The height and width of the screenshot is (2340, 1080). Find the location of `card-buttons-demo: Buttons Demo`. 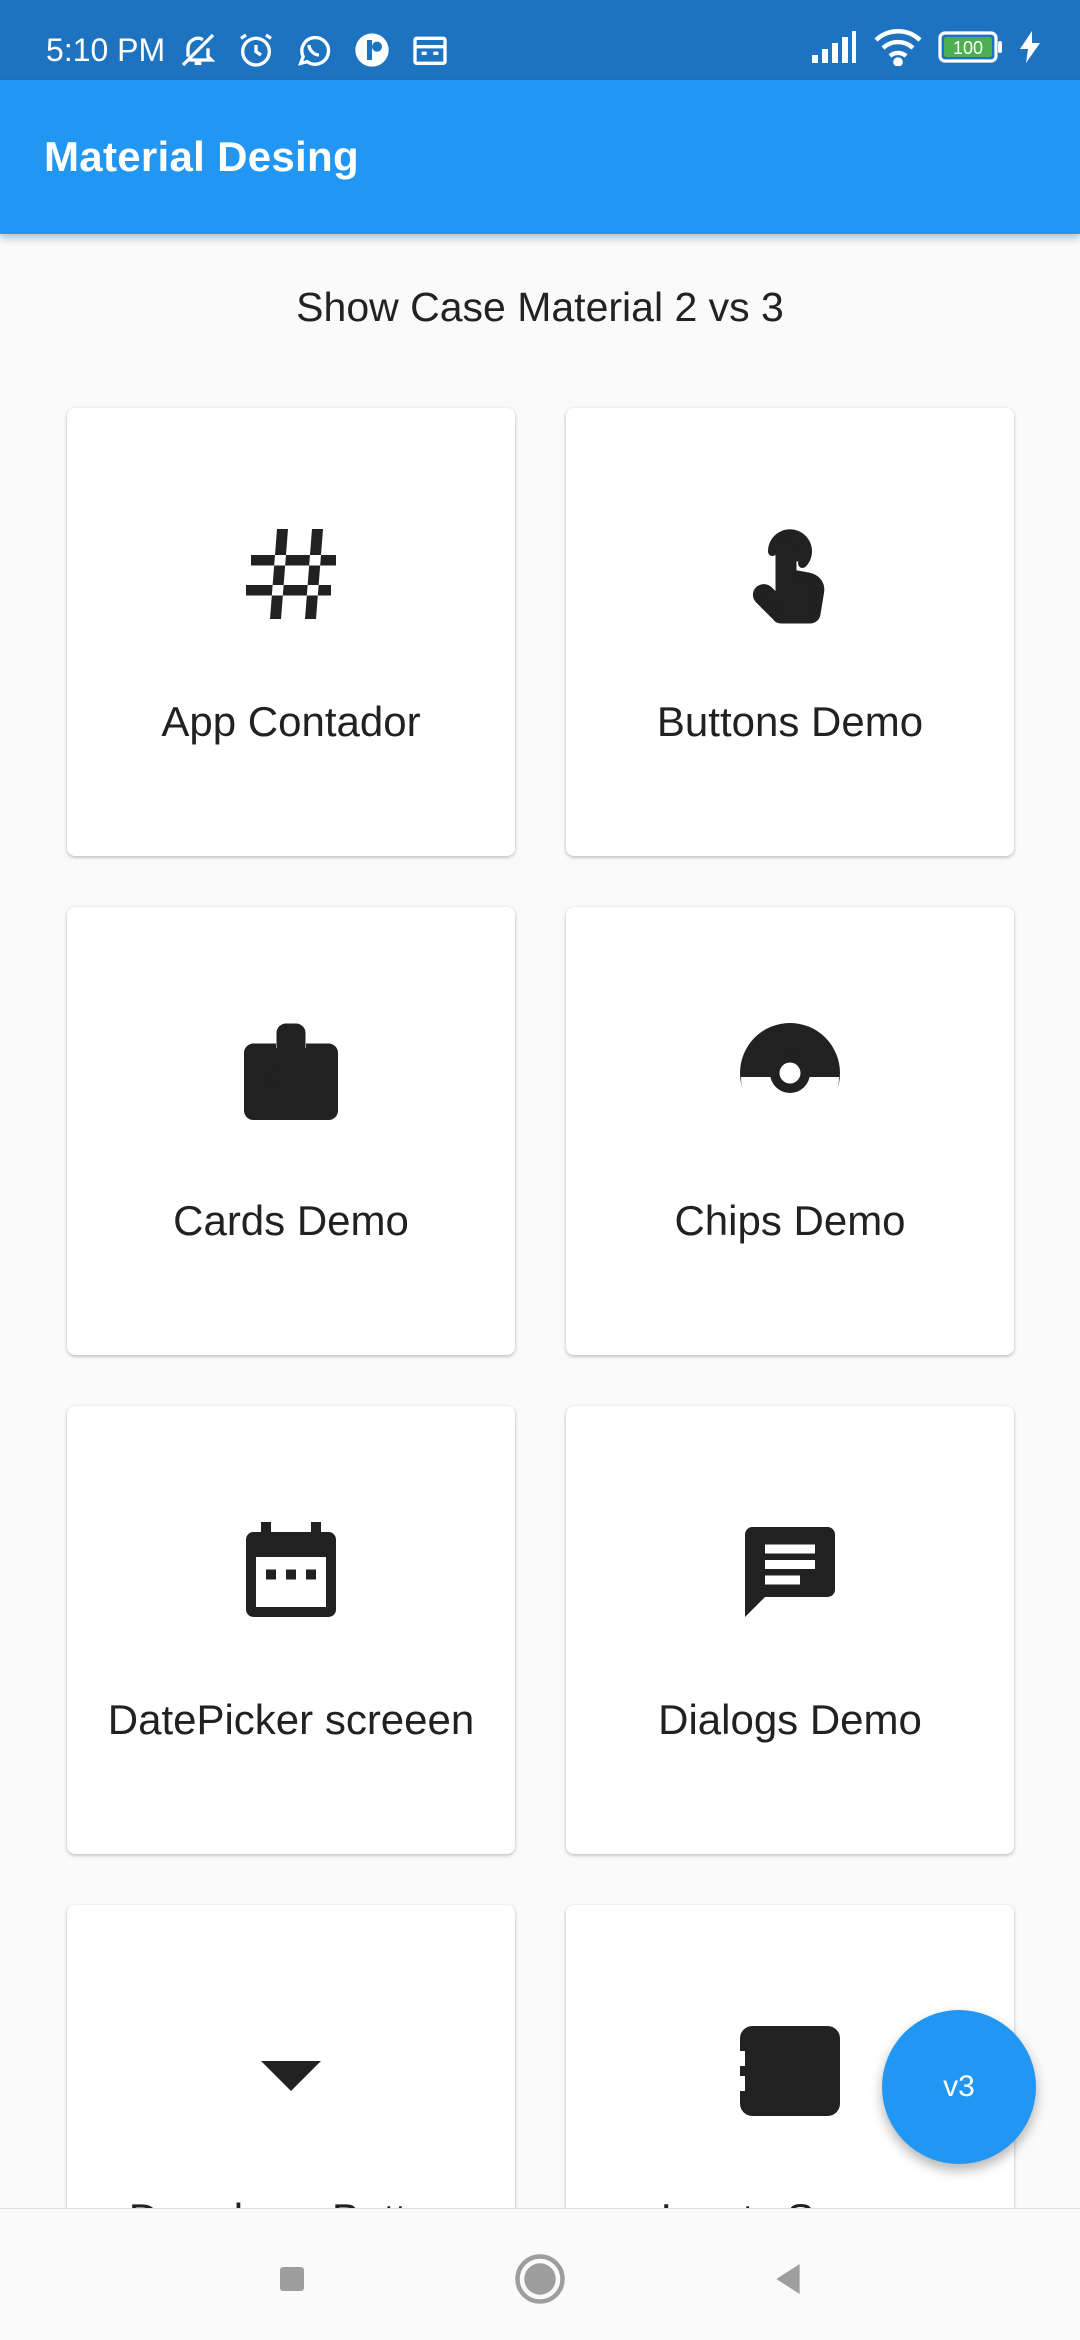

card-buttons-demo: Buttons Demo is located at coordinates (790, 632).